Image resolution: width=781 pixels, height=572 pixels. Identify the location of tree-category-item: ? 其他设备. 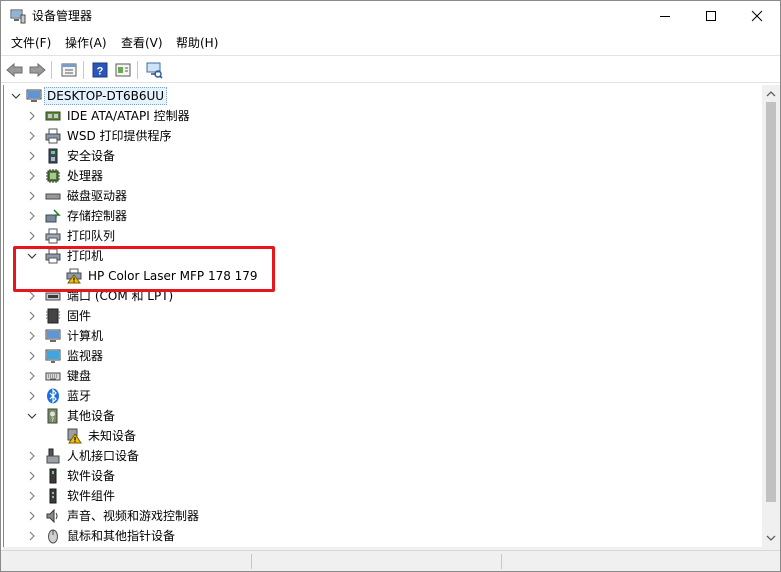
(382, 416).